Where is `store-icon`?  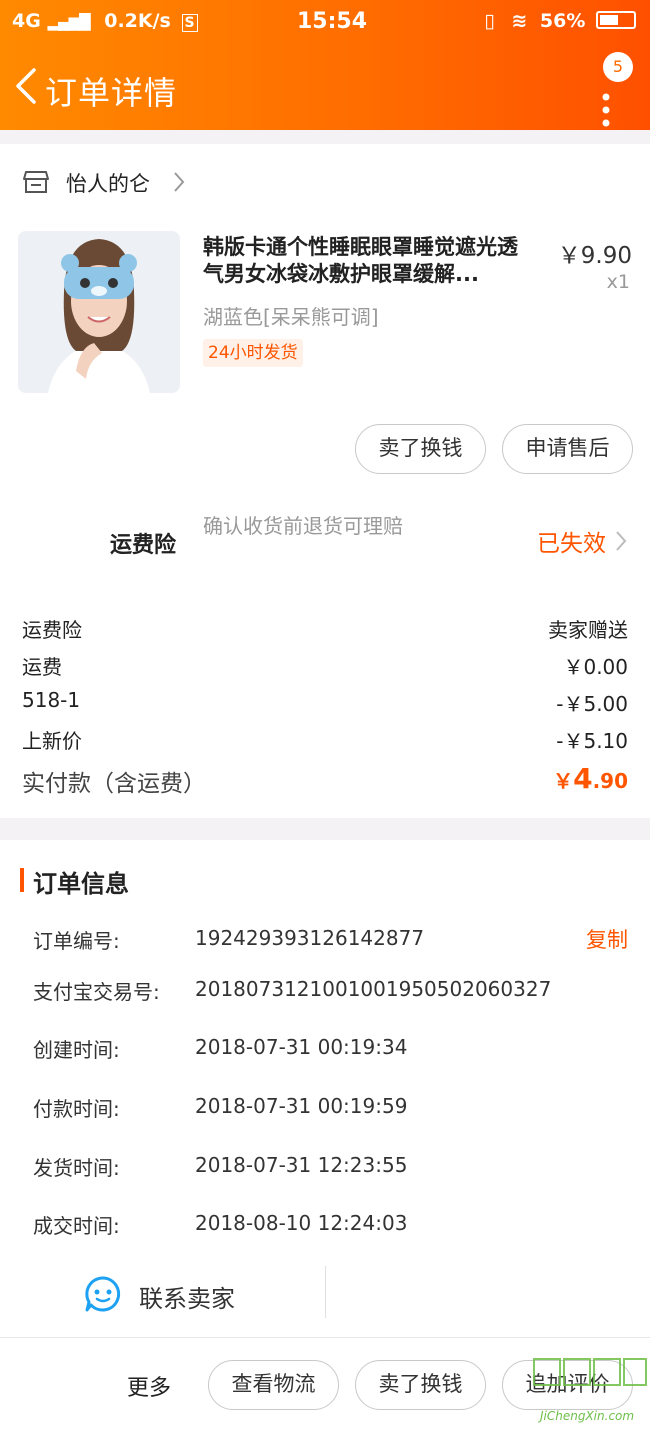 store-icon is located at coordinates (36, 182).